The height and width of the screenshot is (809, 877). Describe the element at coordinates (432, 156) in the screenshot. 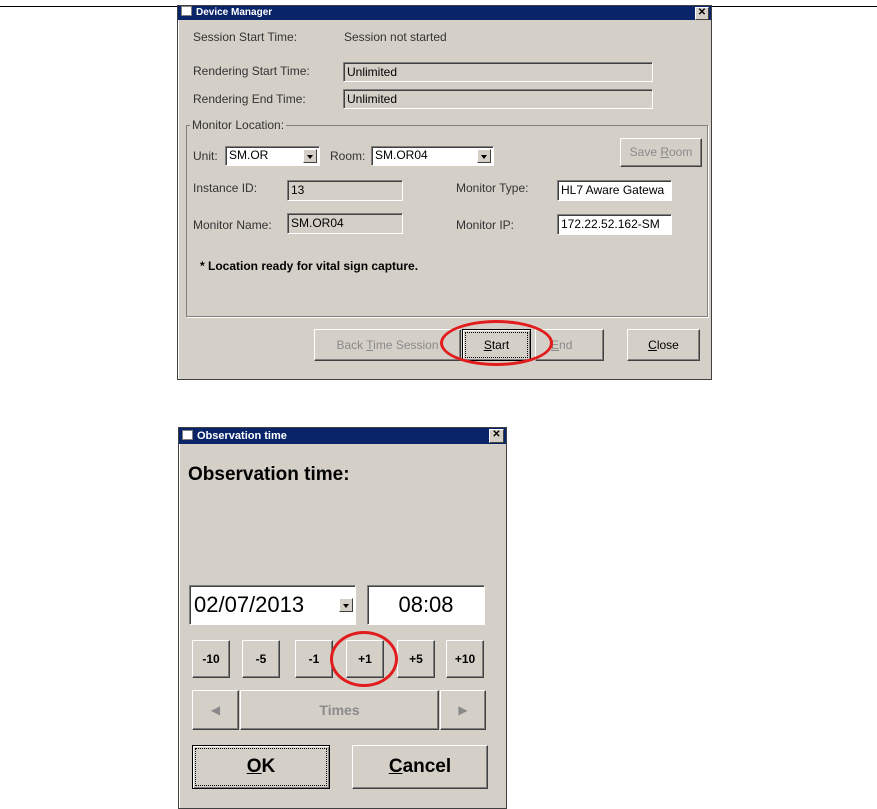

I see `room-select: SM.OR04` at that location.